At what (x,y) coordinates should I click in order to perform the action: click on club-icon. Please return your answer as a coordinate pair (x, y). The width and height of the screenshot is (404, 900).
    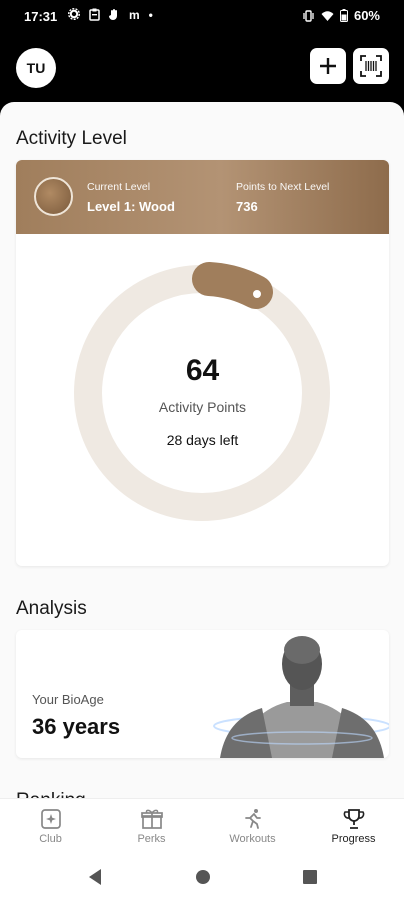
    Looking at the image, I should click on (51, 819).